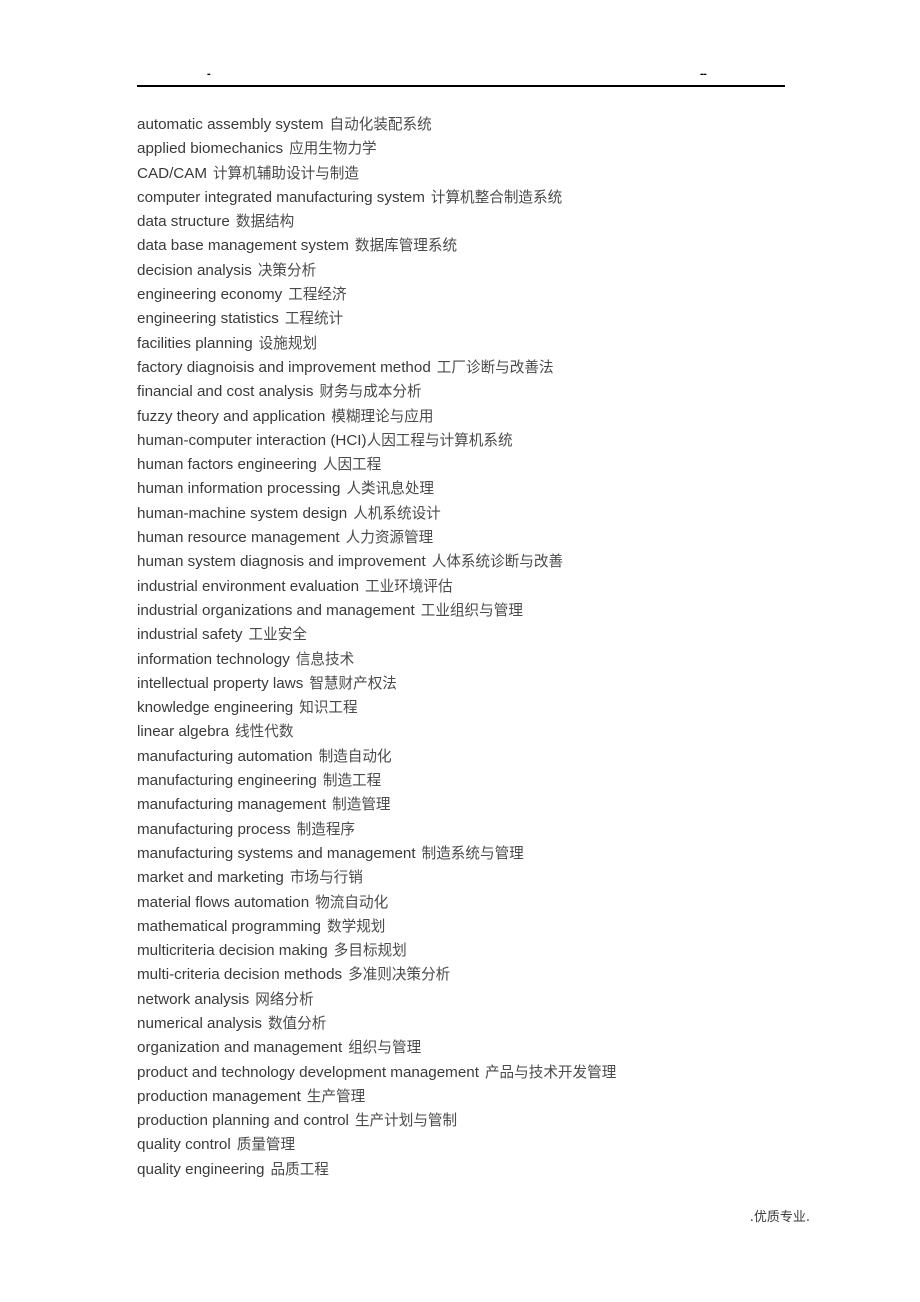  I want to click on glossary-entry: financial and cost analysis 财务与成本分析, so click(487, 392).